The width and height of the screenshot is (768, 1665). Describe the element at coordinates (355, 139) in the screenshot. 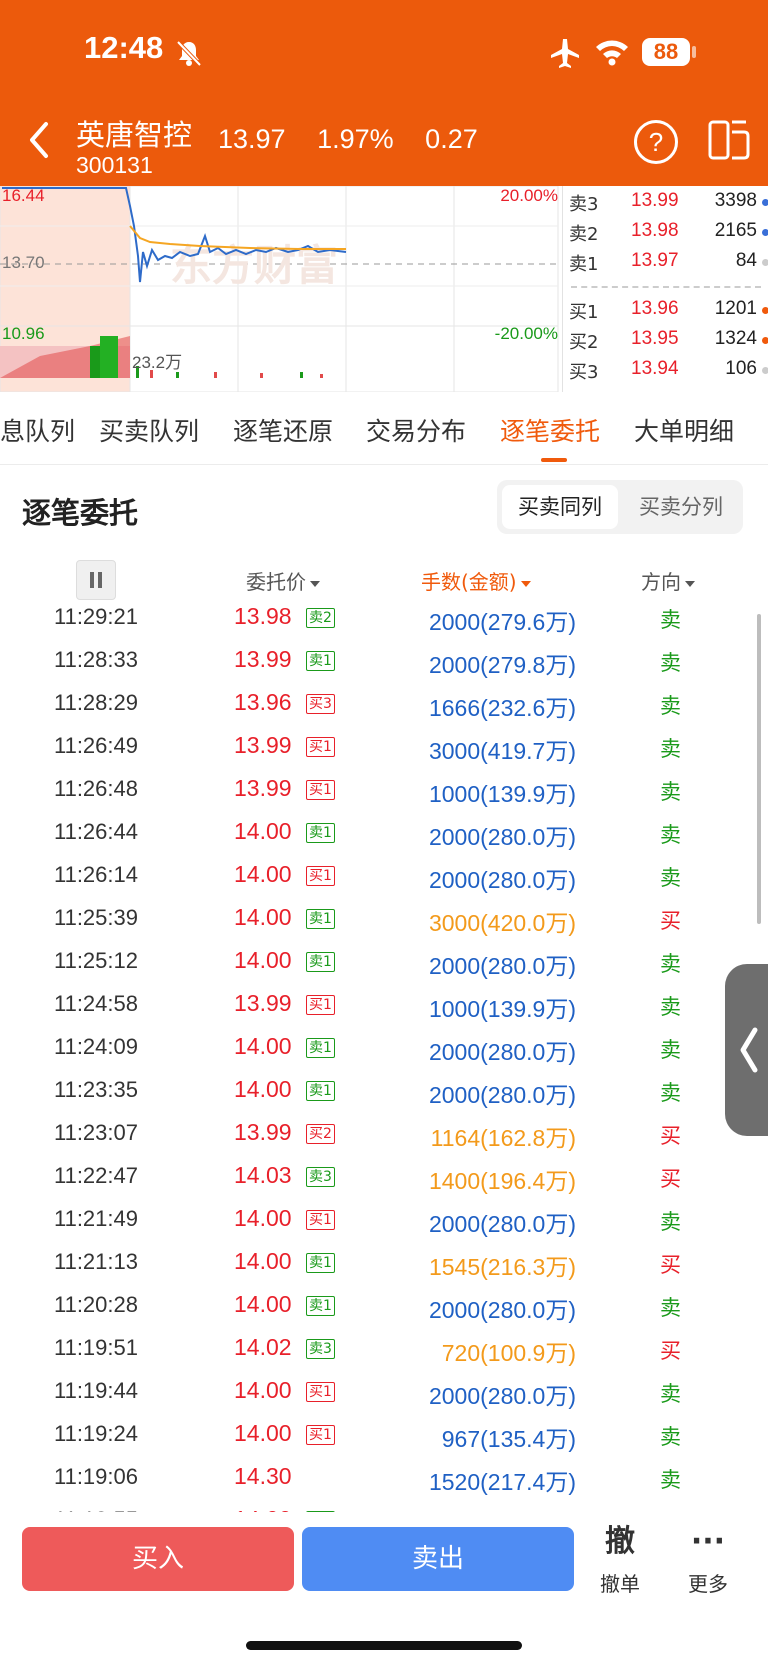

I see `stock-quote: 13.97 1.97% 0.27` at that location.